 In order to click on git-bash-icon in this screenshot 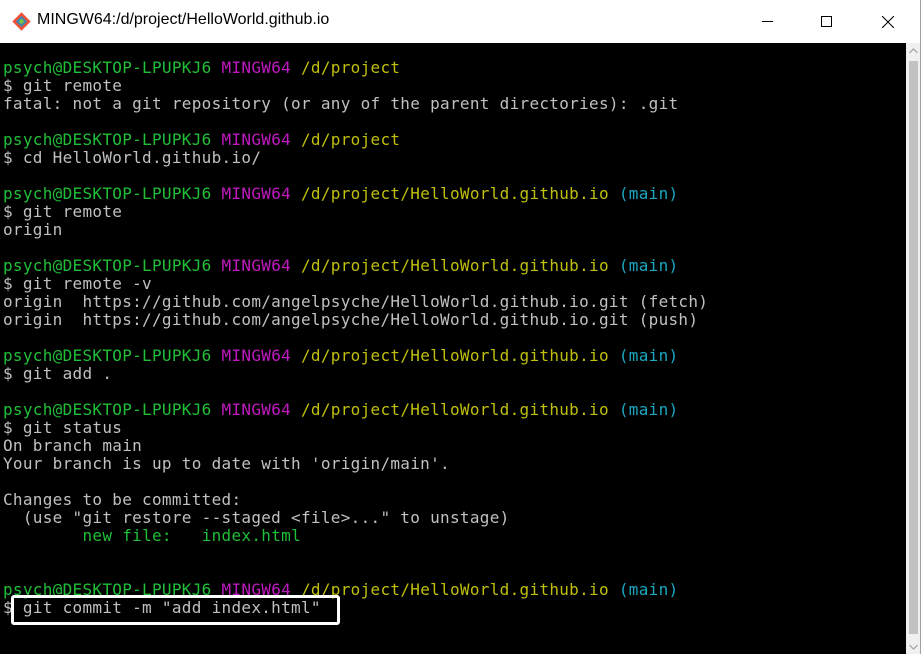, I will do `click(21, 21)`.